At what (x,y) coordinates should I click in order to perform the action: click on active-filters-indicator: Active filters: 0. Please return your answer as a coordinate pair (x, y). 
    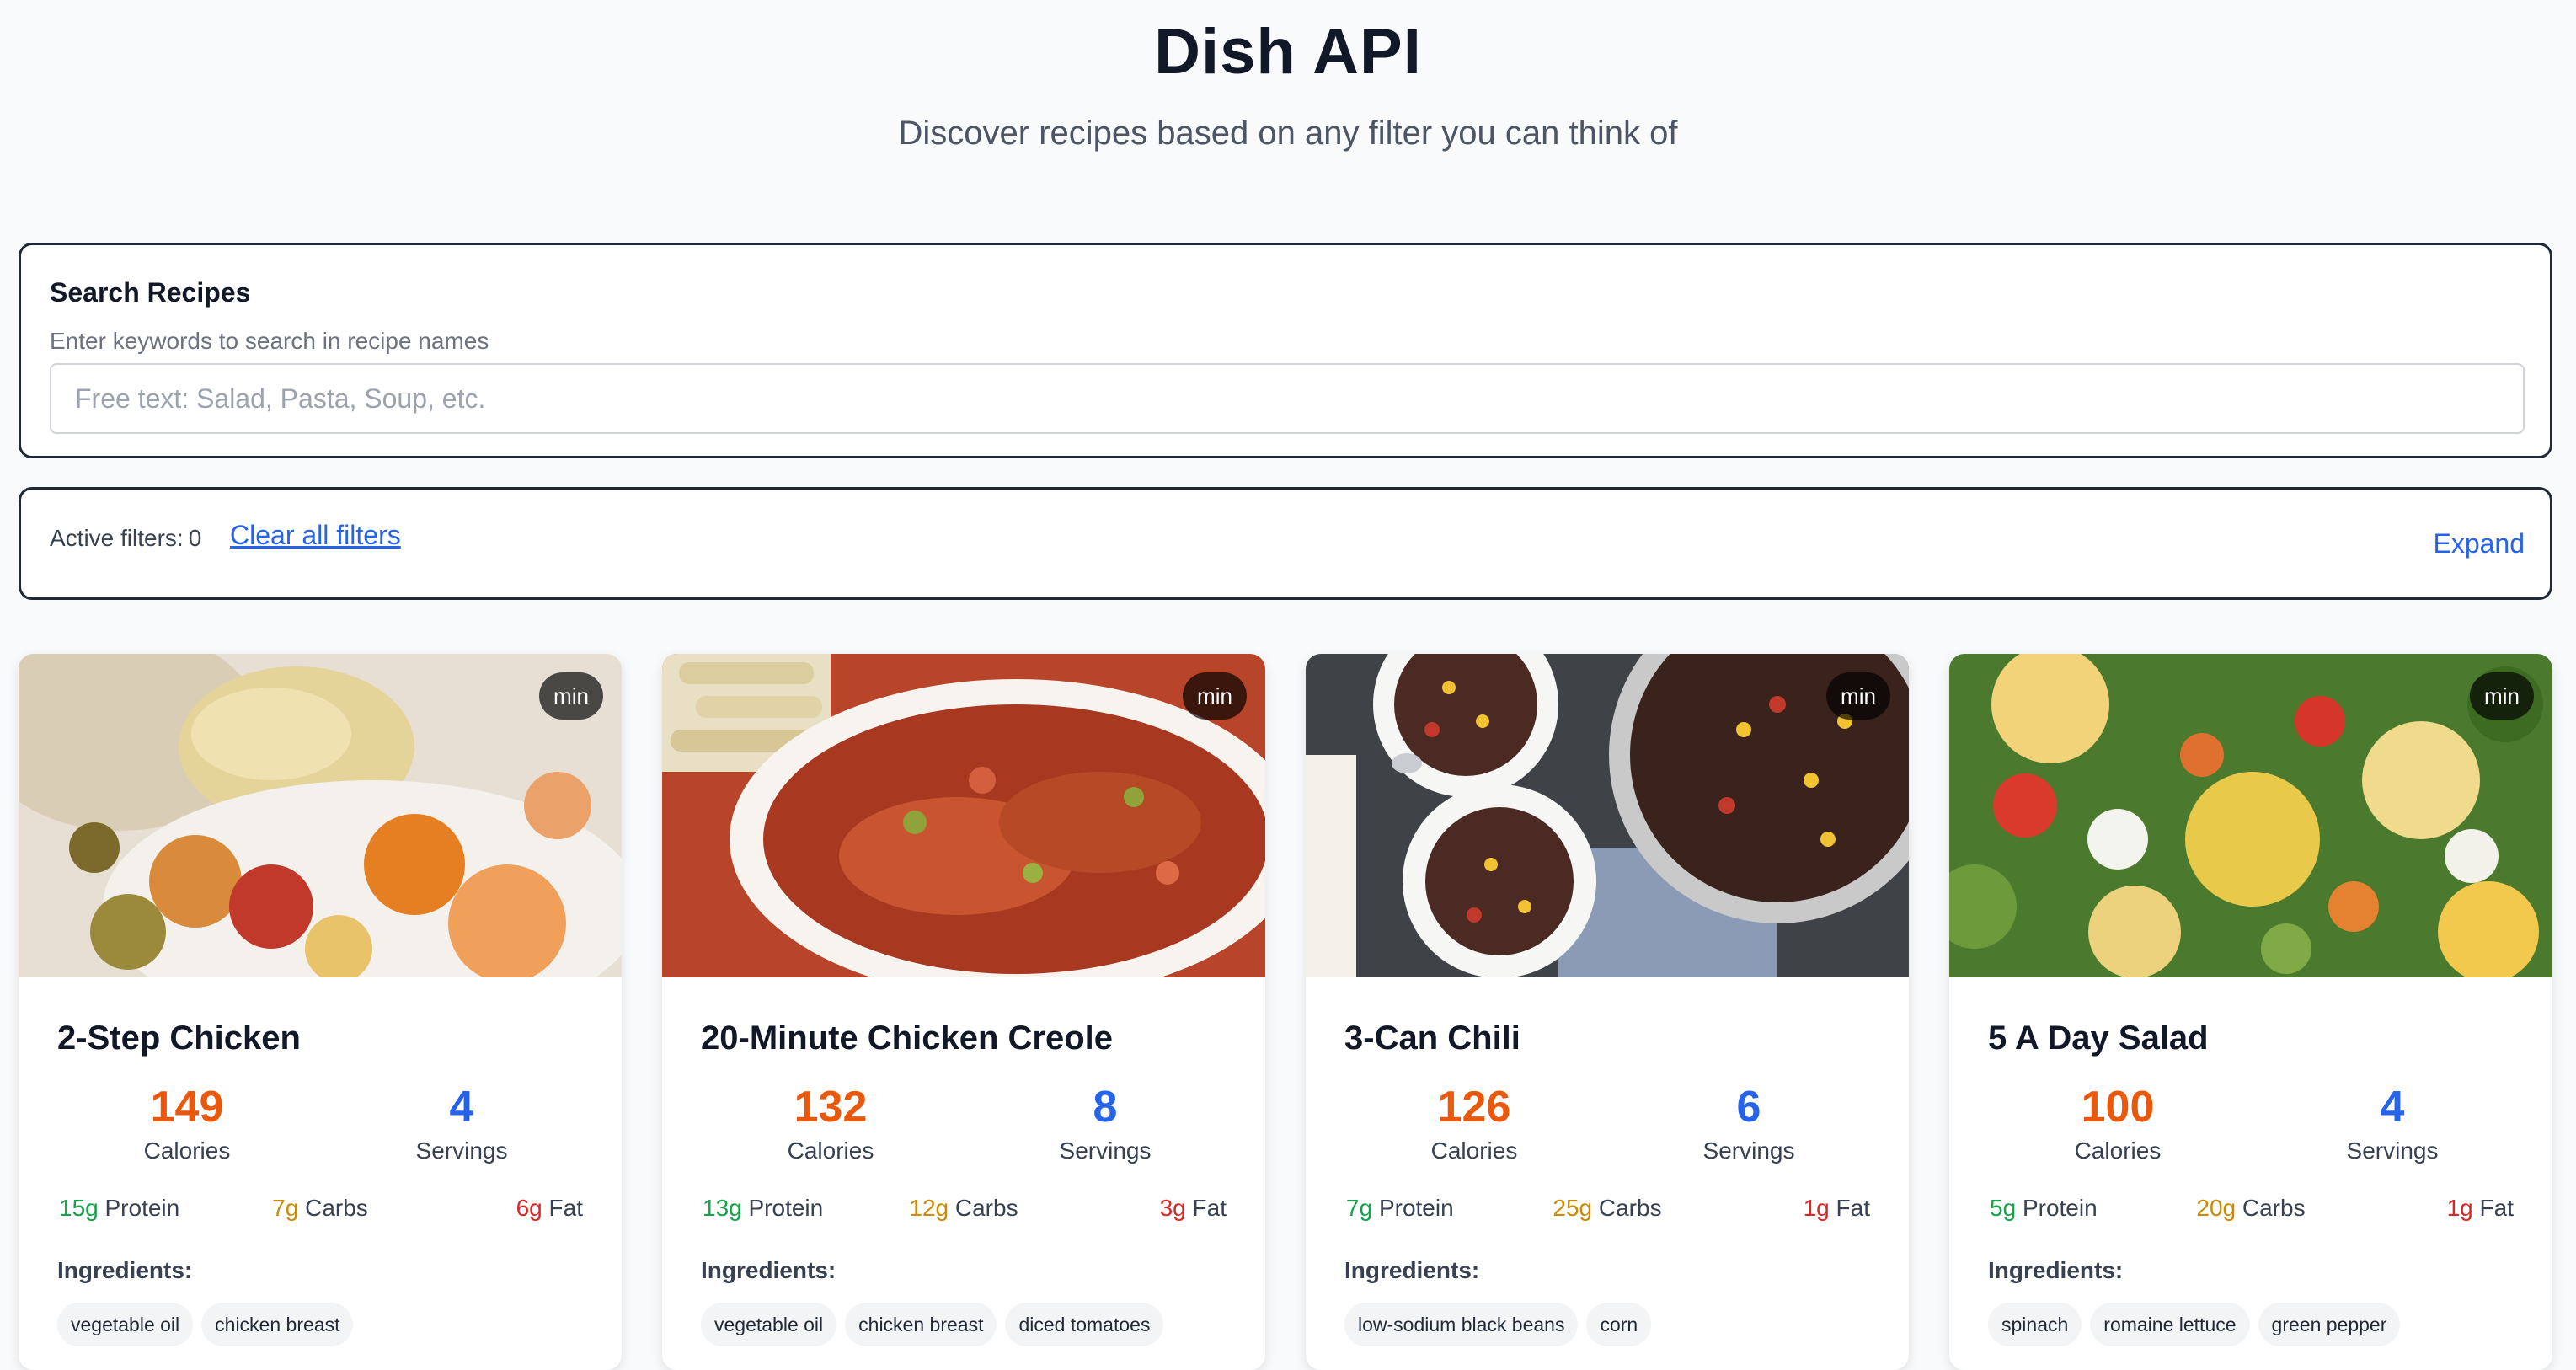
    Looking at the image, I should click on (125, 538).